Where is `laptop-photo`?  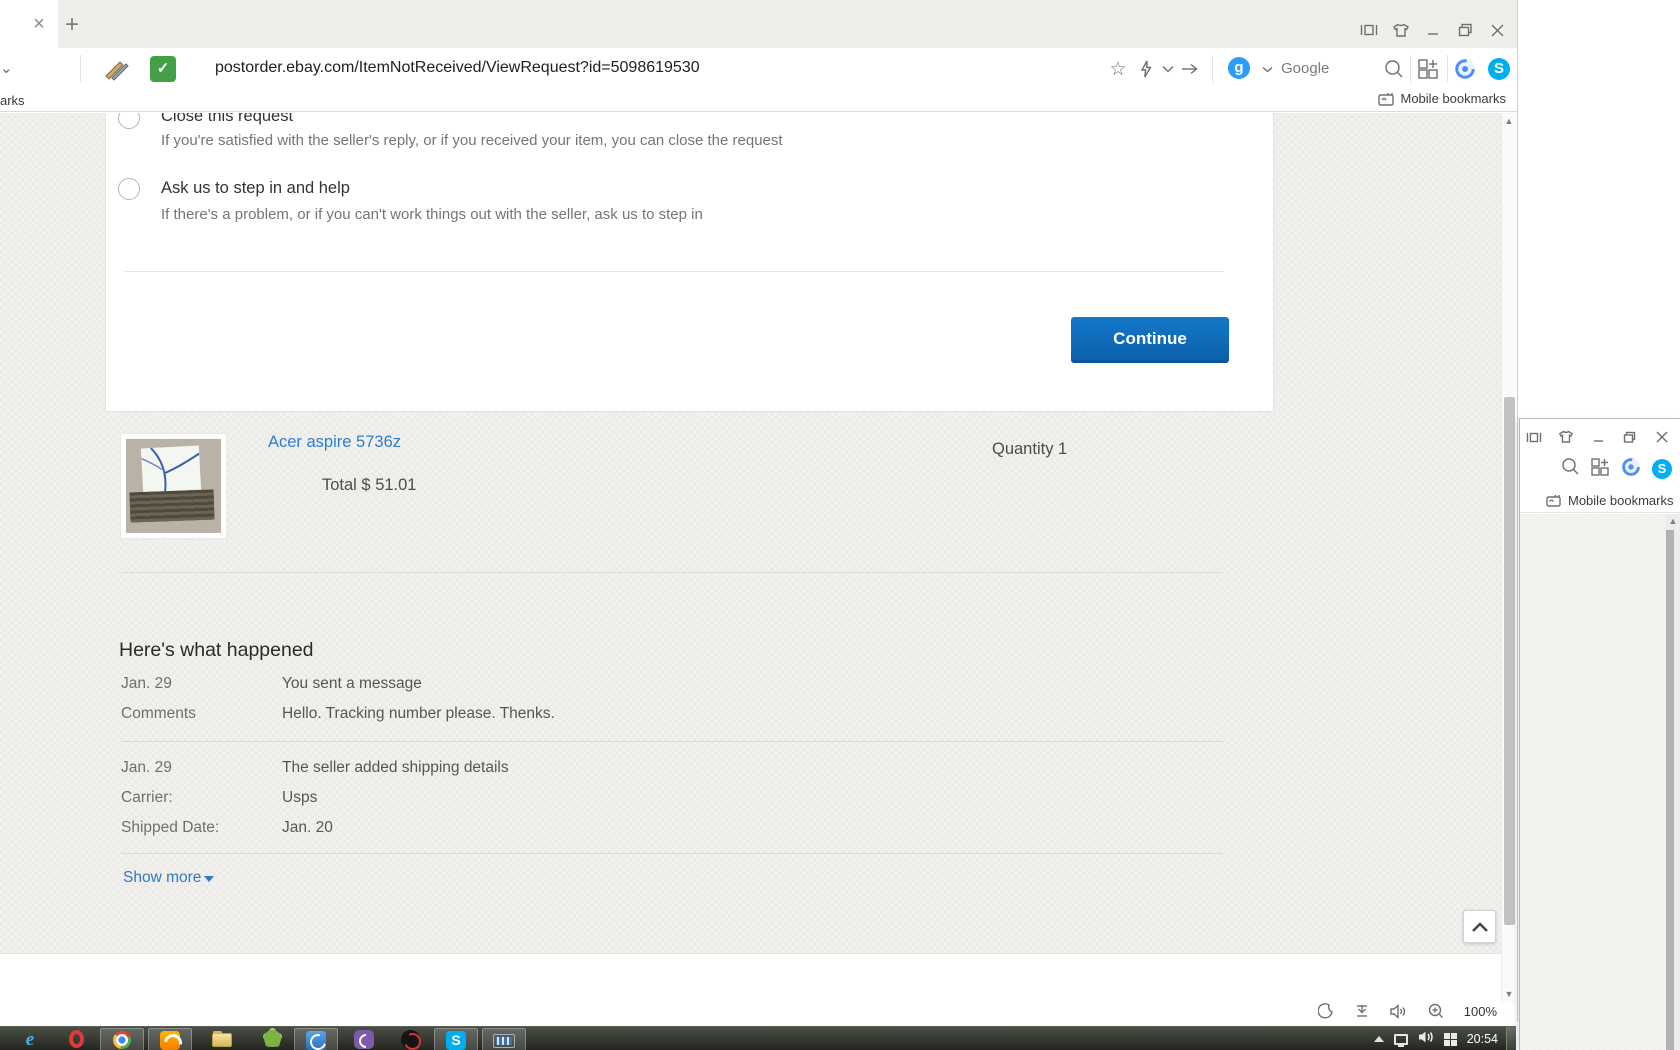 laptop-photo is located at coordinates (173, 486).